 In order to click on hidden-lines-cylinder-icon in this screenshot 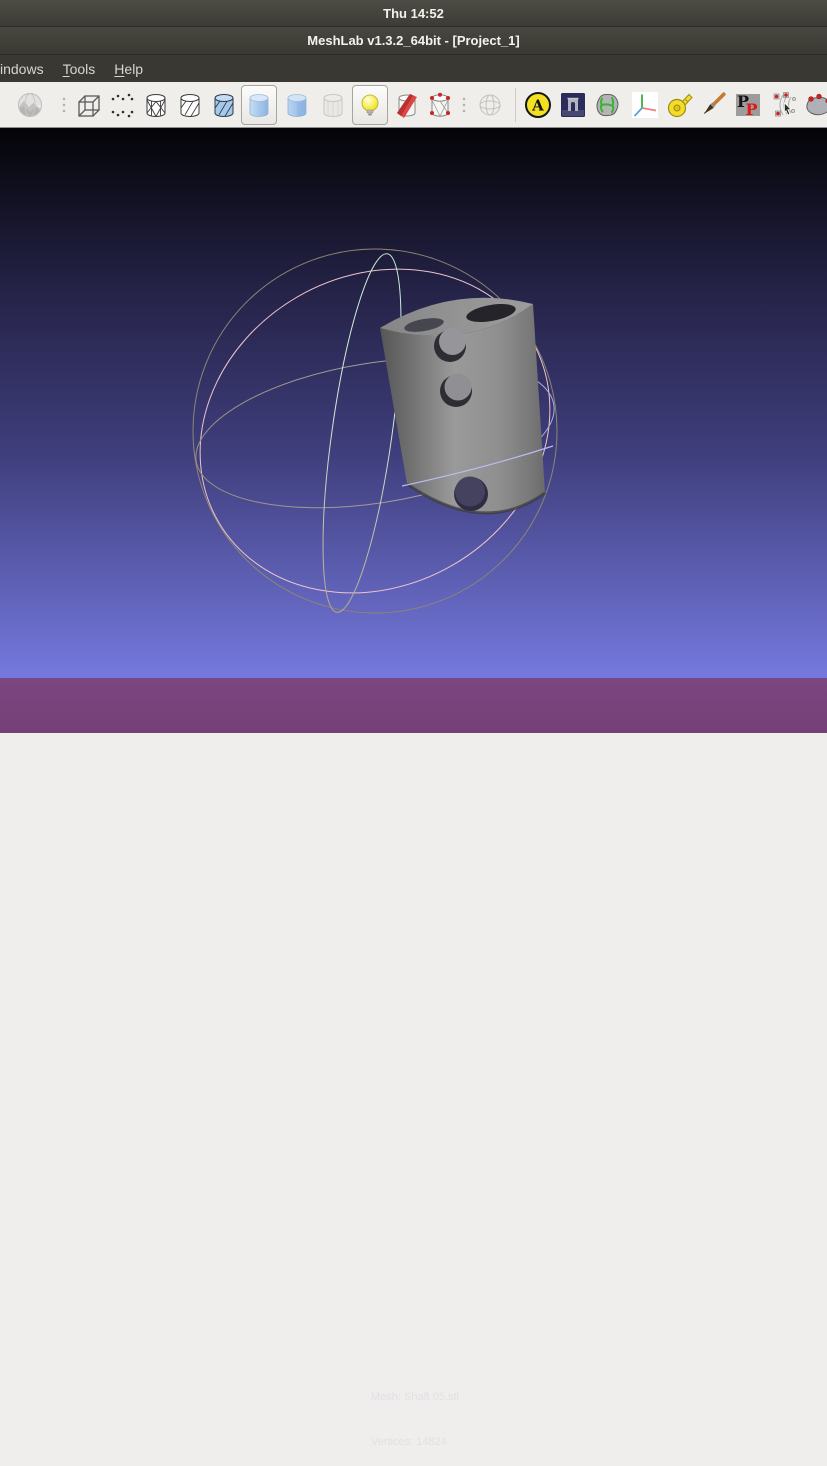, I will do `click(190, 105)`.